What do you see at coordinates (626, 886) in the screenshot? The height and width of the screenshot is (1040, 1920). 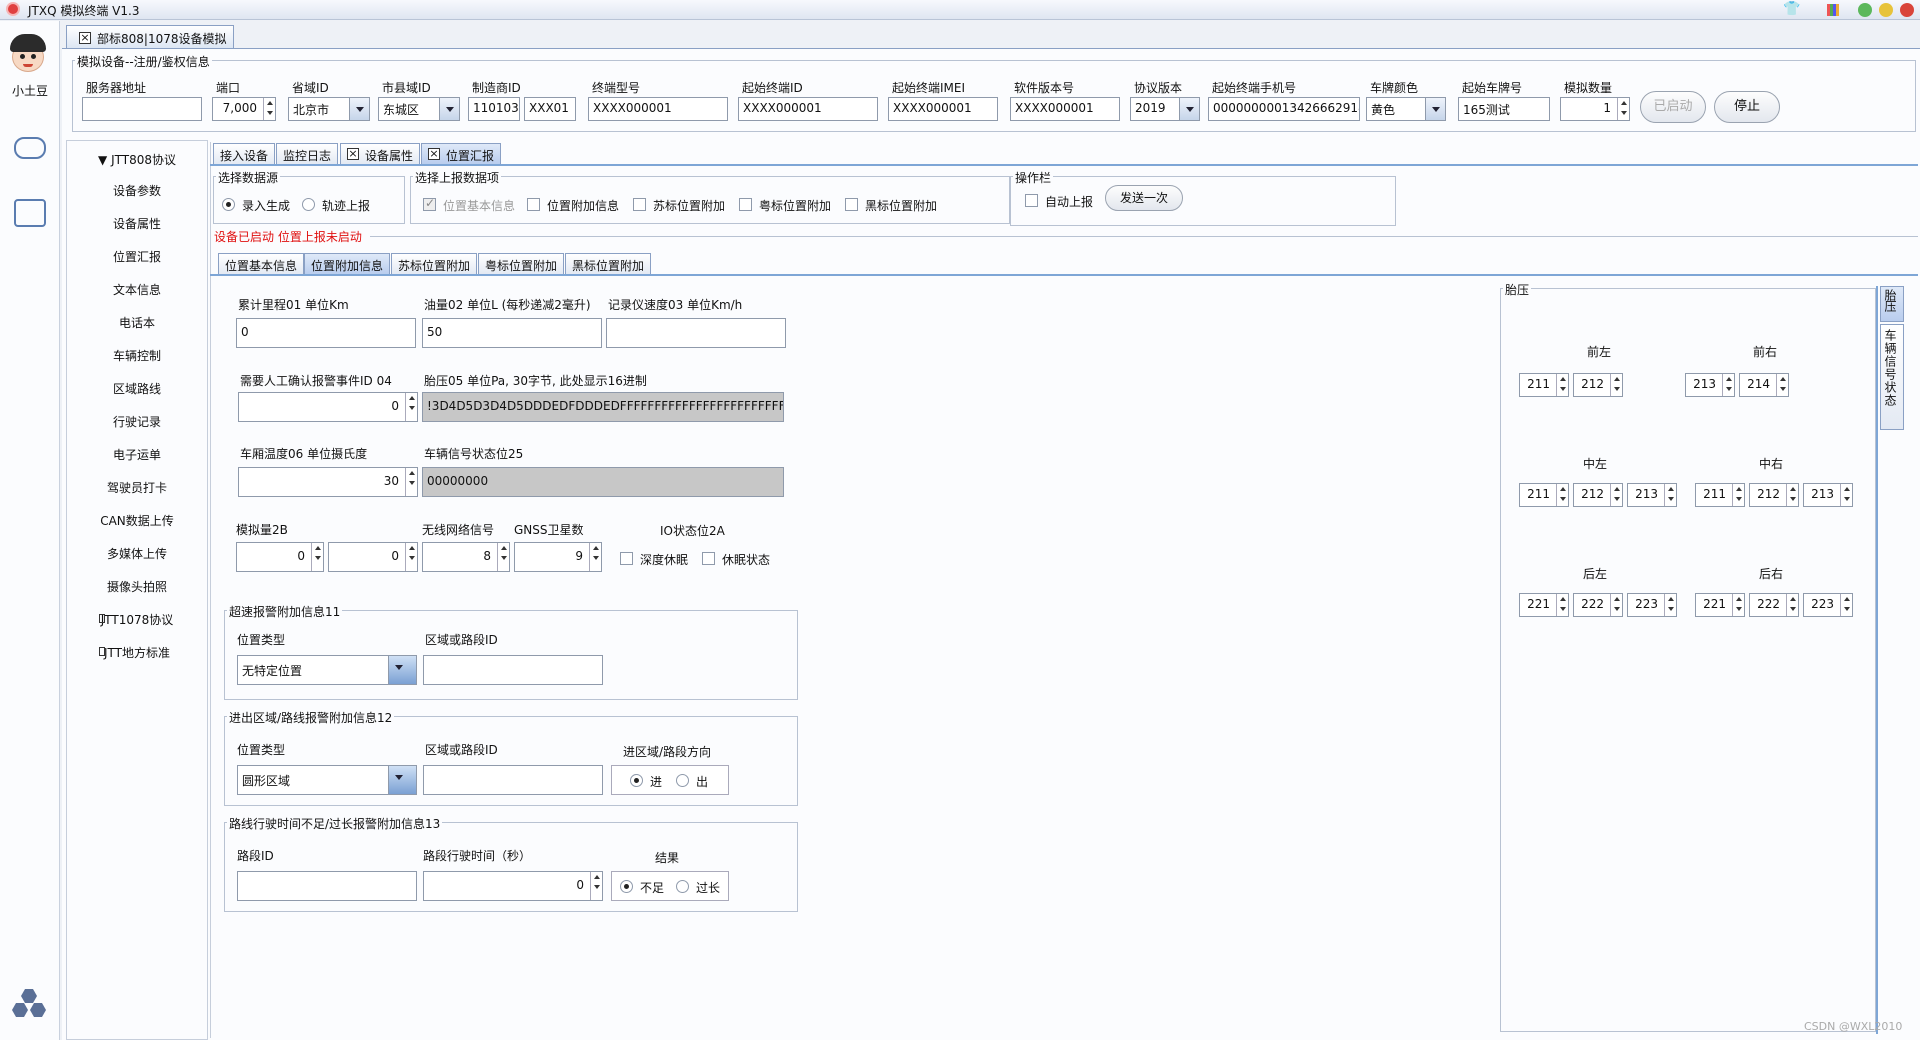 I see `radio-short` at bounding box center [626, 886].